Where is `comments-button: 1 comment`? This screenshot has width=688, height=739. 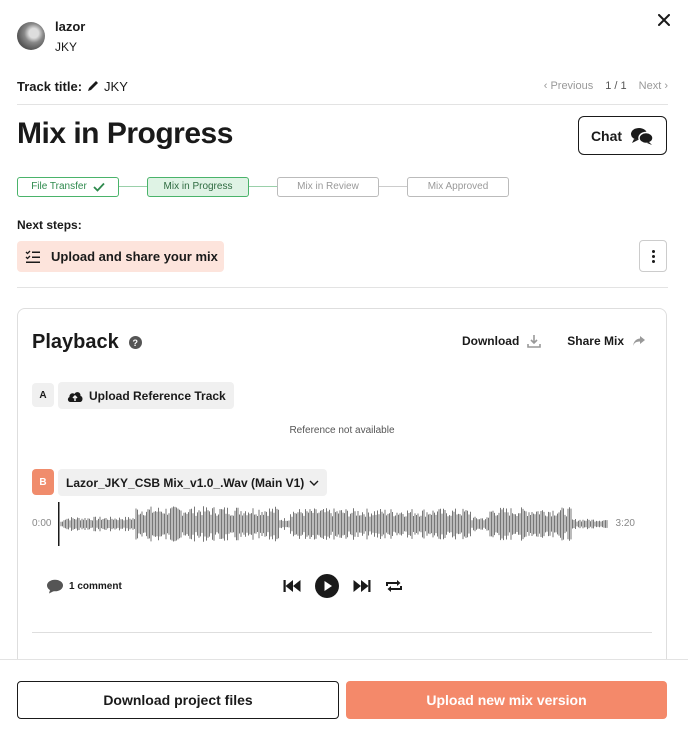
comments-button: 1 comment is located at coordinates (84, 586).